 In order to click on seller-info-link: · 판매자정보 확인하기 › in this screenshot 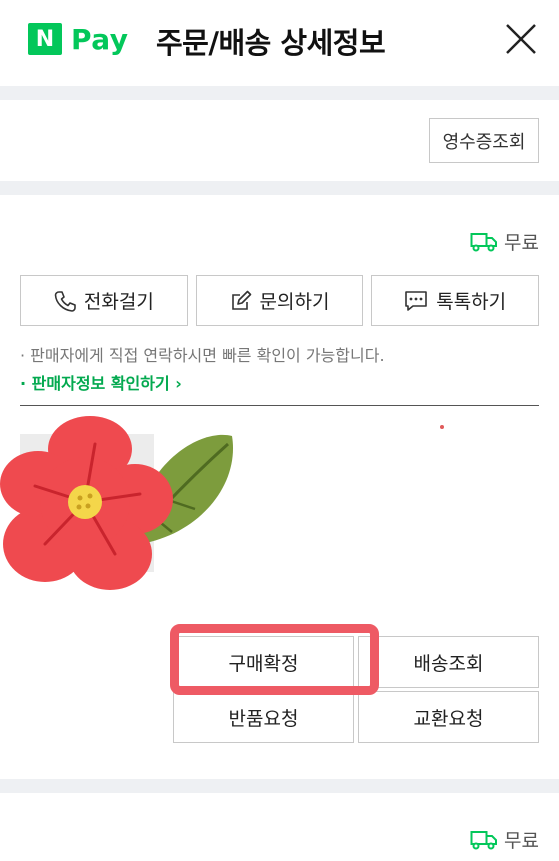, I will do `click(101, 382)`.